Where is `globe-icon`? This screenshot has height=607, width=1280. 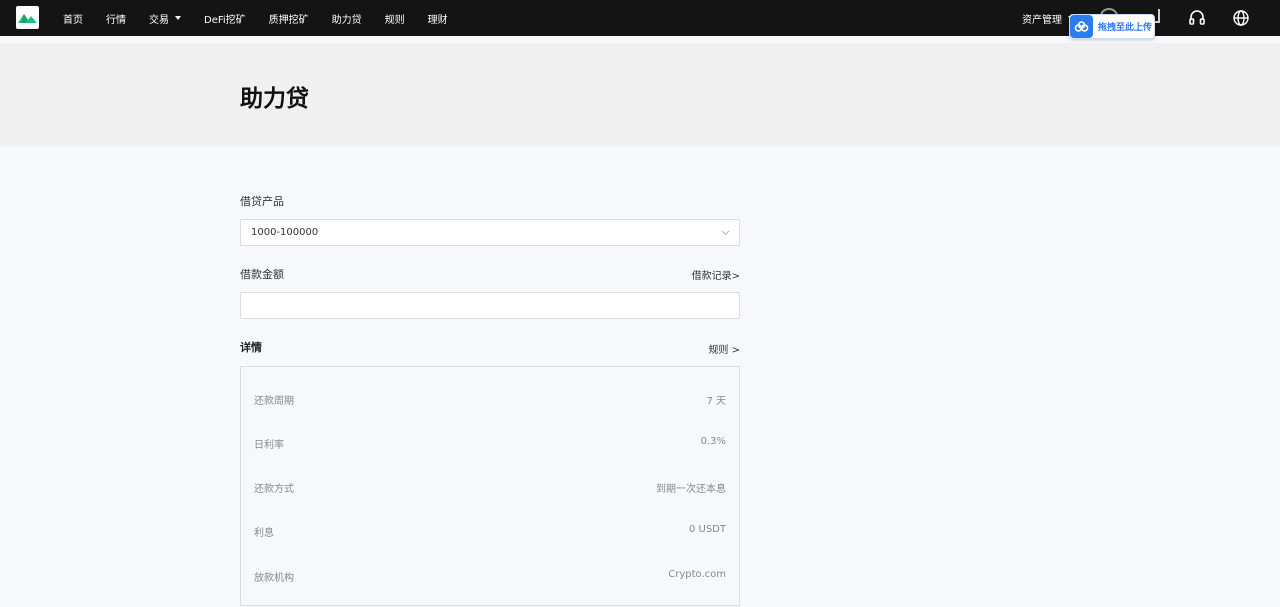
globe-icon is located at coordinates (1241, 18).